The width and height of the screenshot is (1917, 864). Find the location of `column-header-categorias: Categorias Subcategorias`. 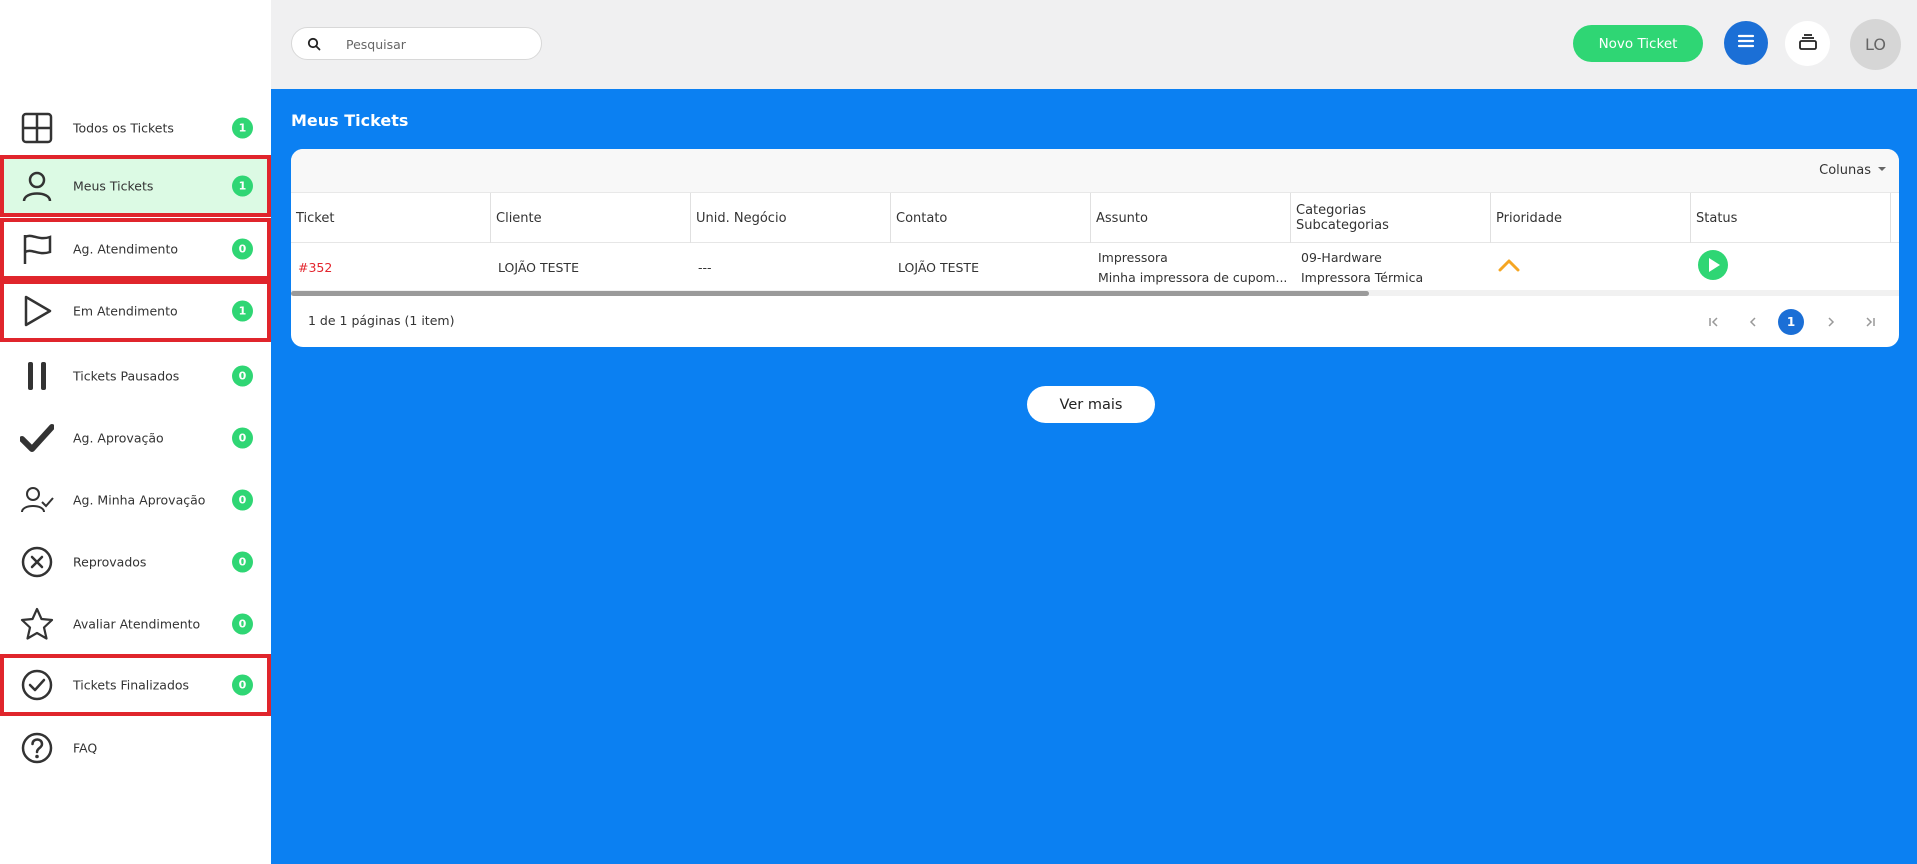

column-header-categorias: Categorias Subcategorias is located at coordinates (1391, 218).